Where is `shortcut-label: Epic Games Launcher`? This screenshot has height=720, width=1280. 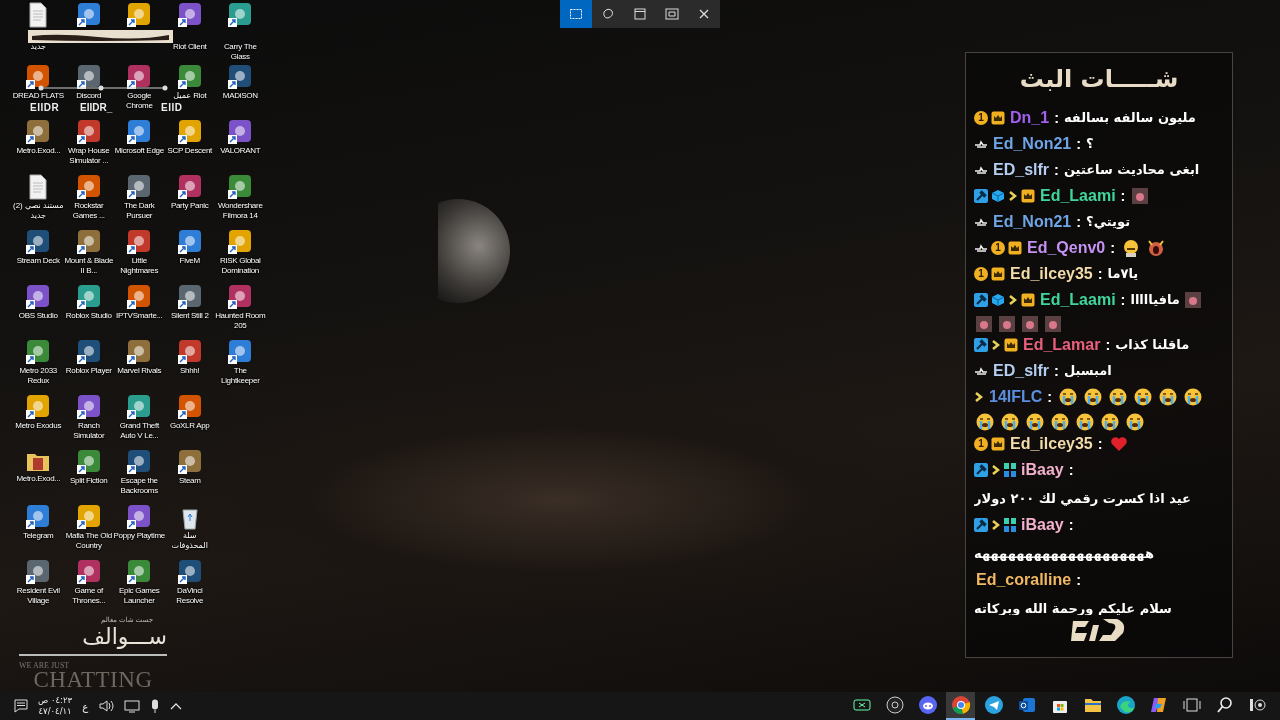 shortcut-label: Epic Games Launcher is located at coordinates (139, 596).